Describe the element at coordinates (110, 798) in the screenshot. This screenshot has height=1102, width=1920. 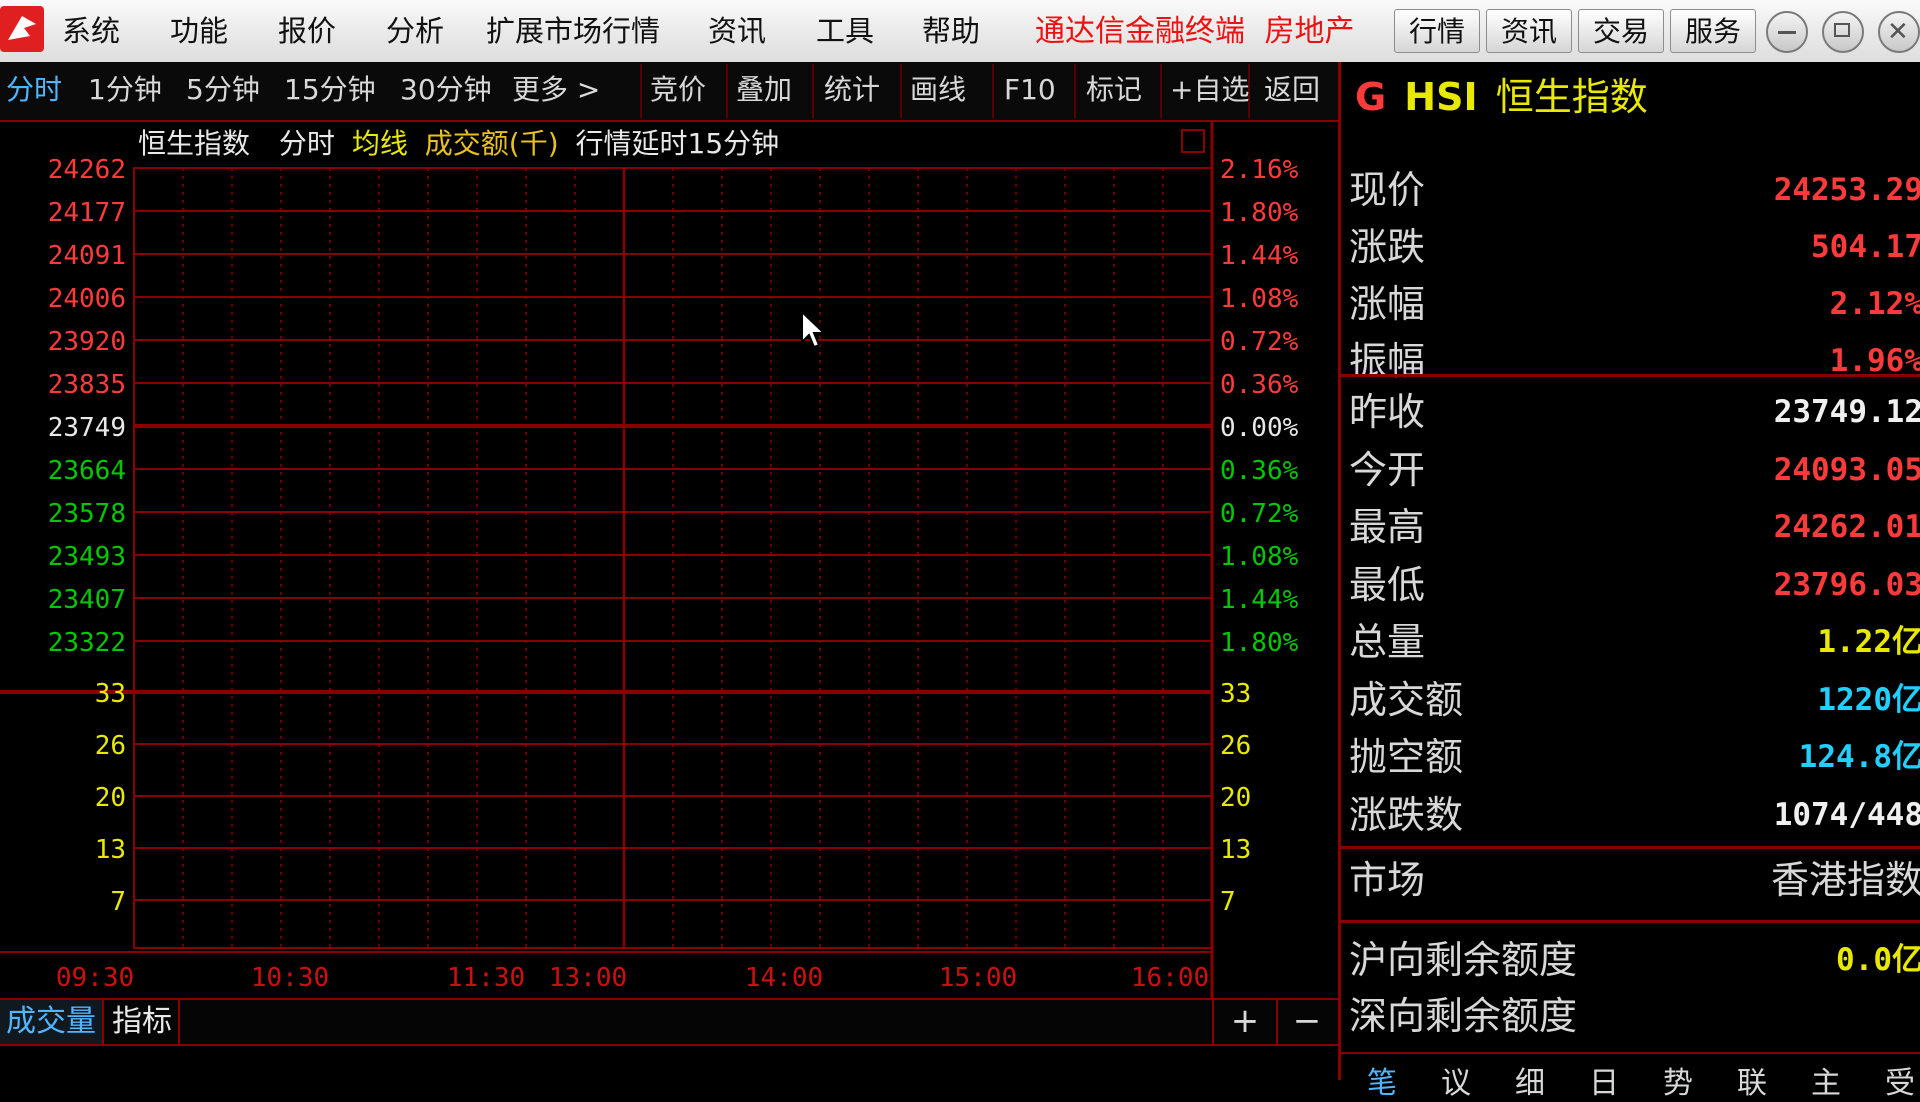
I see `volume-tick-label: 20` at that location.